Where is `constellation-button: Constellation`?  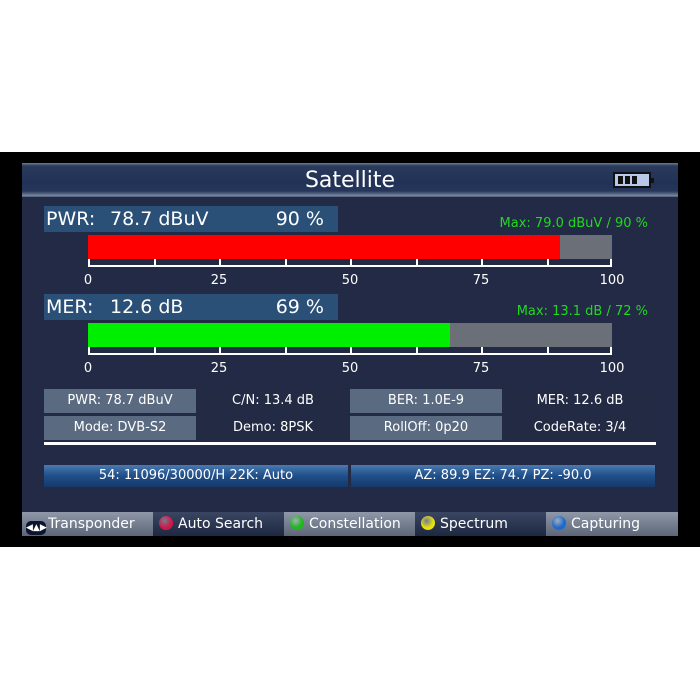 constellation-button: Constellation is located at coordinates (349, 524).